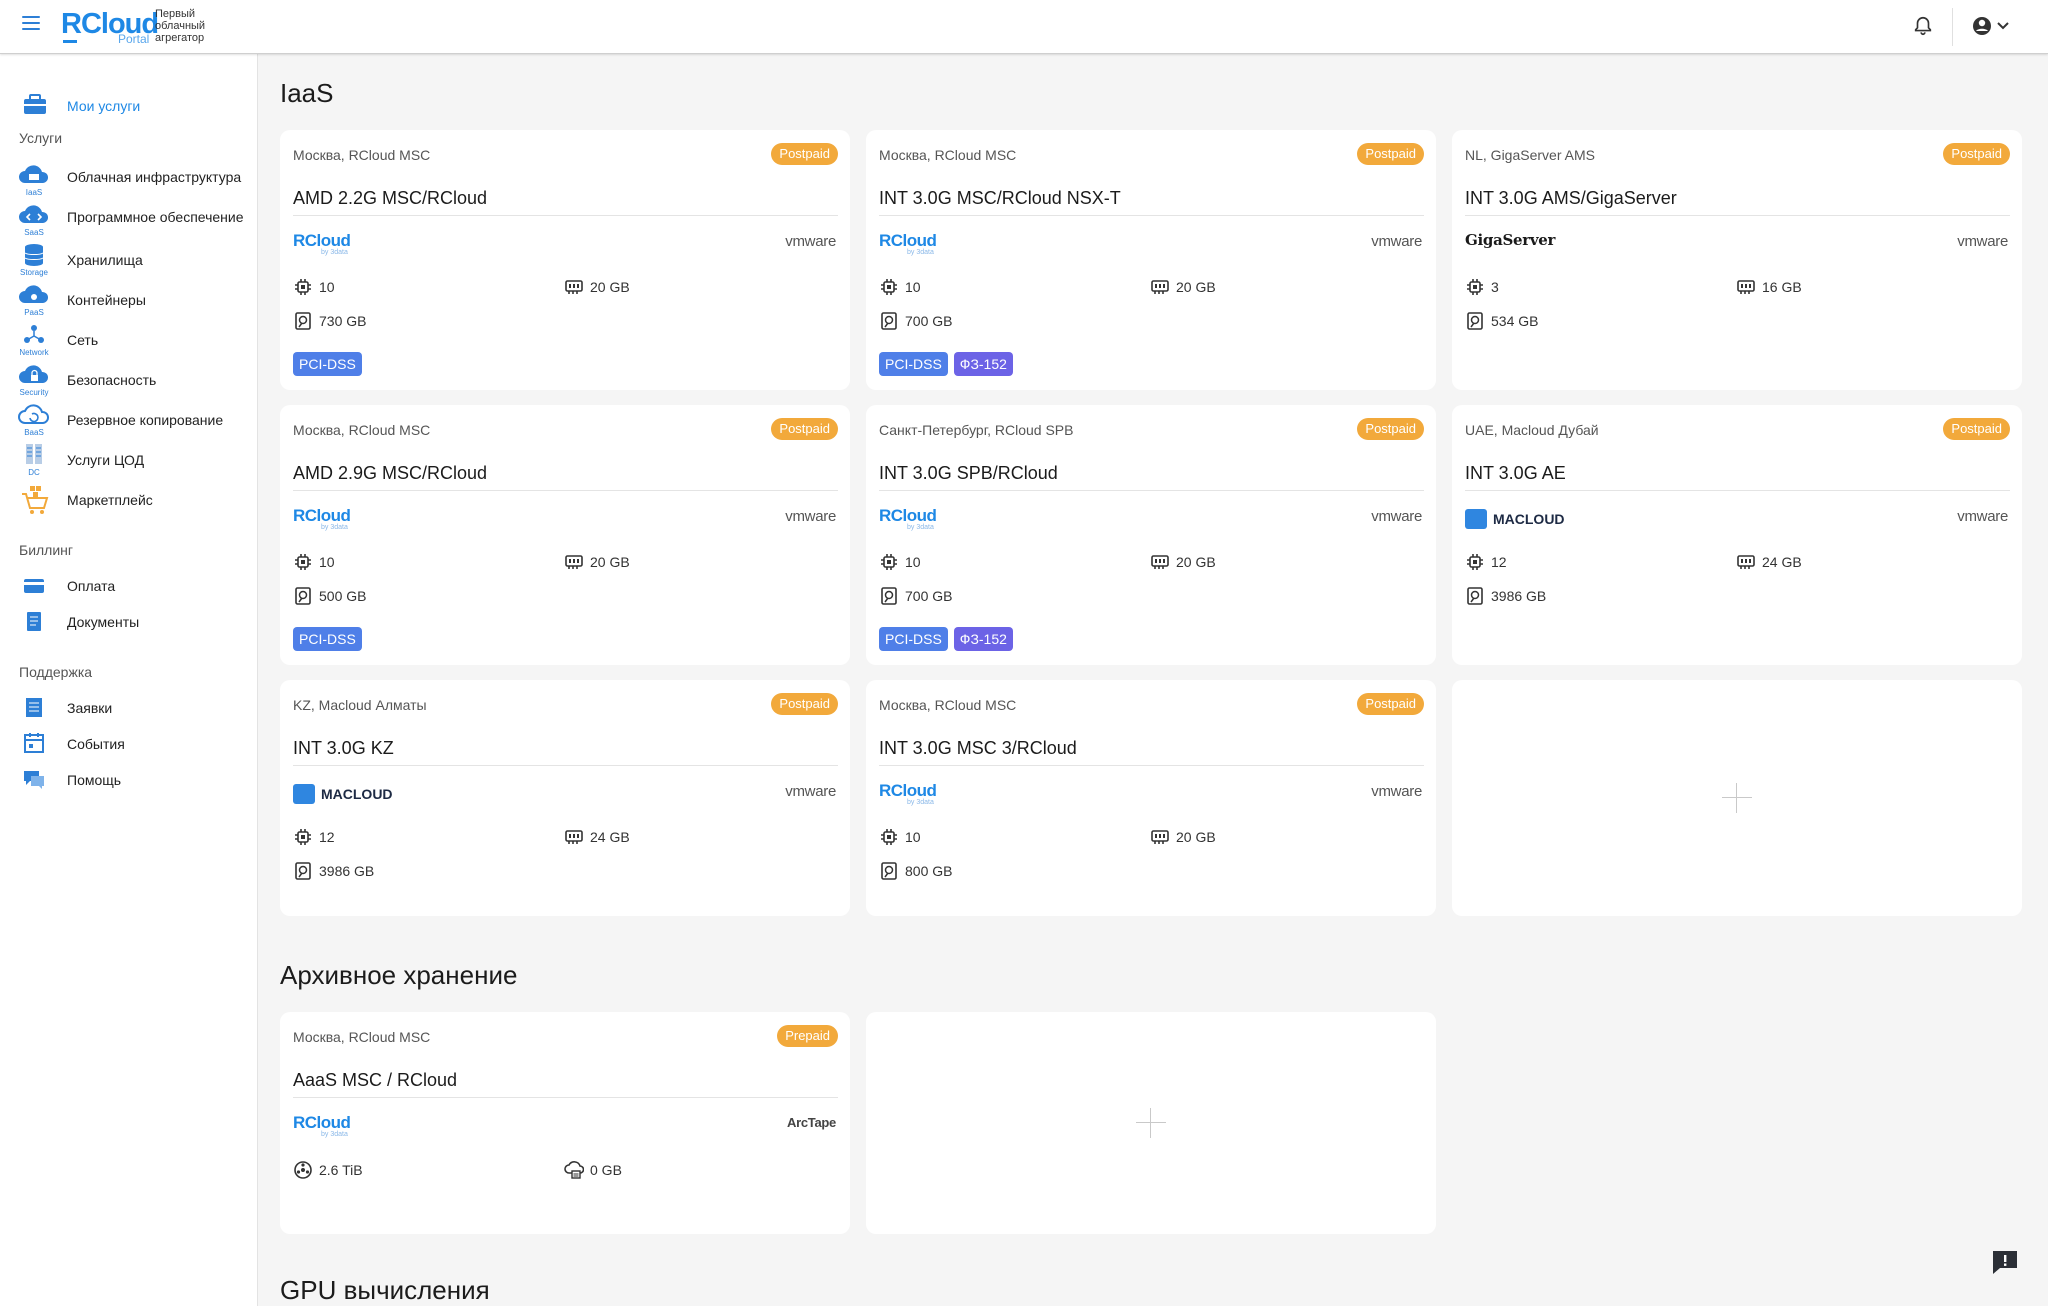 The image size is (2048, 1306). What do you see at coordinates (134, 39) in the screenshot?
I see `logo-sub-text: Portal` at bounding box center [134, 39].